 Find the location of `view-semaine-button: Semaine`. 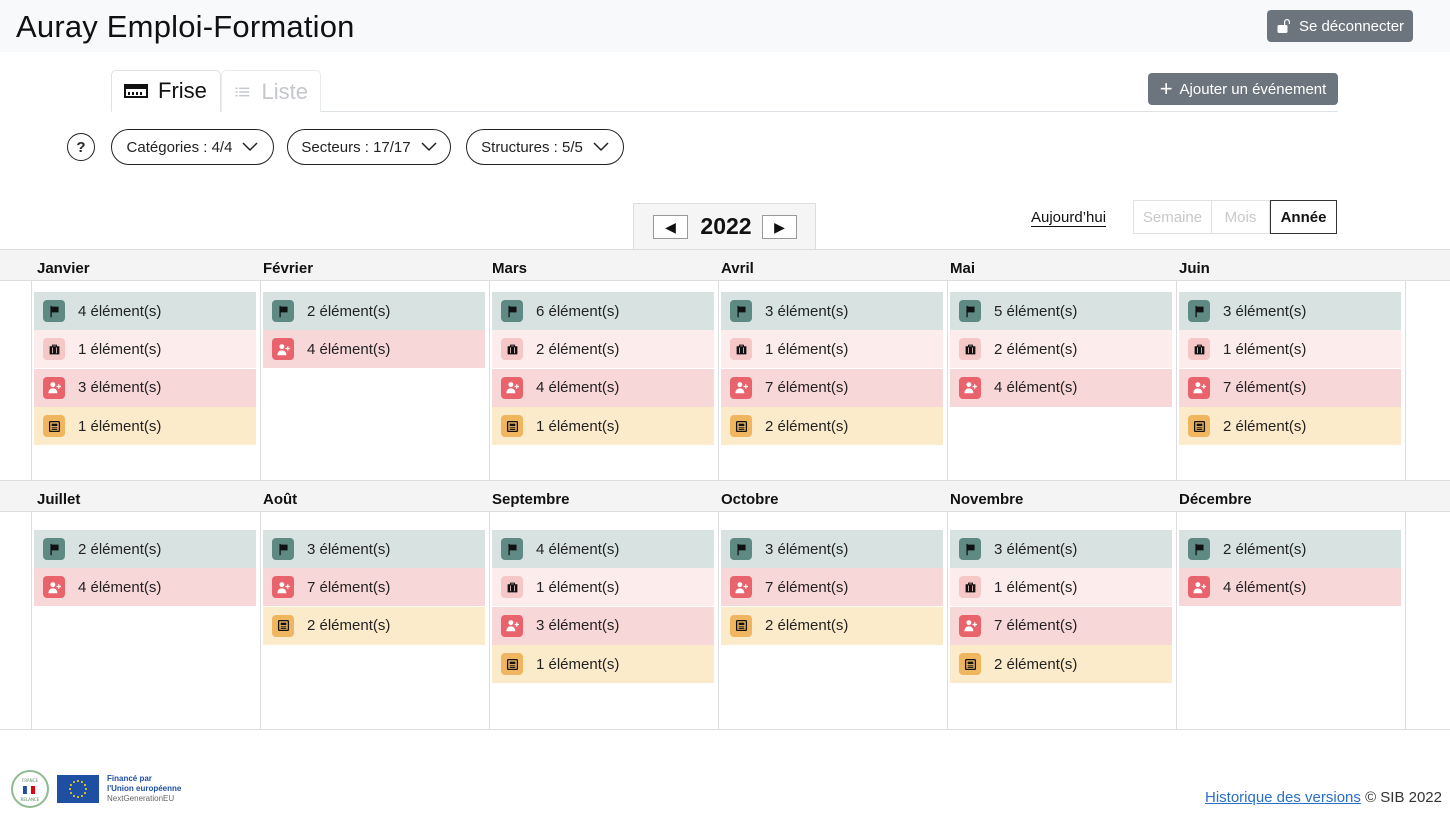

view-semaine-button: Semaine is located at coordinates (1172, 217).